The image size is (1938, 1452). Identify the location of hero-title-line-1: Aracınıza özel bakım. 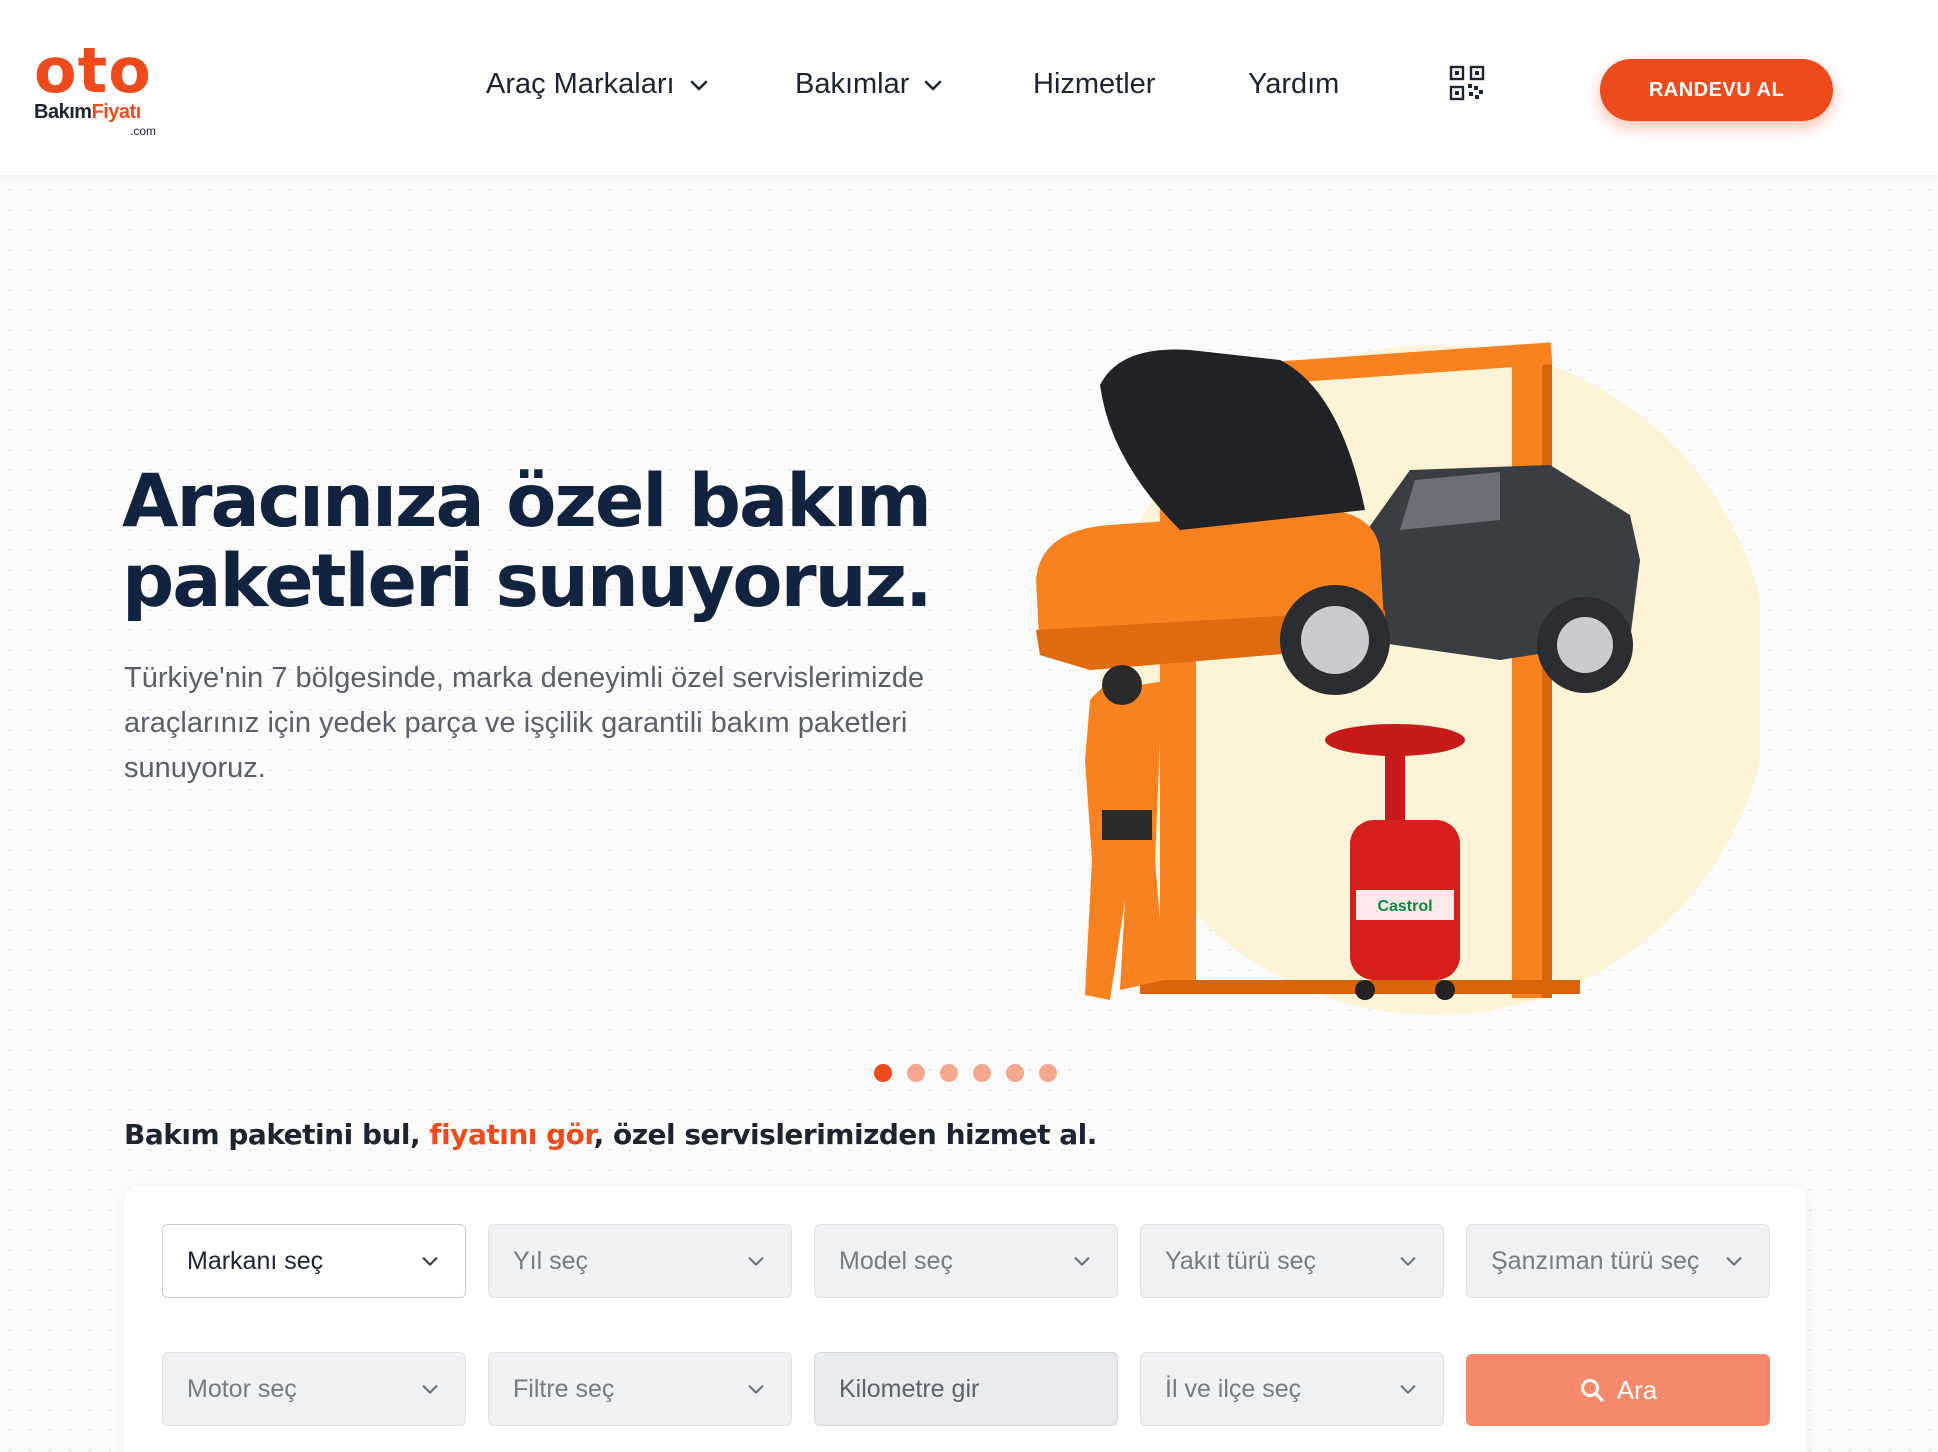
(527, 501).